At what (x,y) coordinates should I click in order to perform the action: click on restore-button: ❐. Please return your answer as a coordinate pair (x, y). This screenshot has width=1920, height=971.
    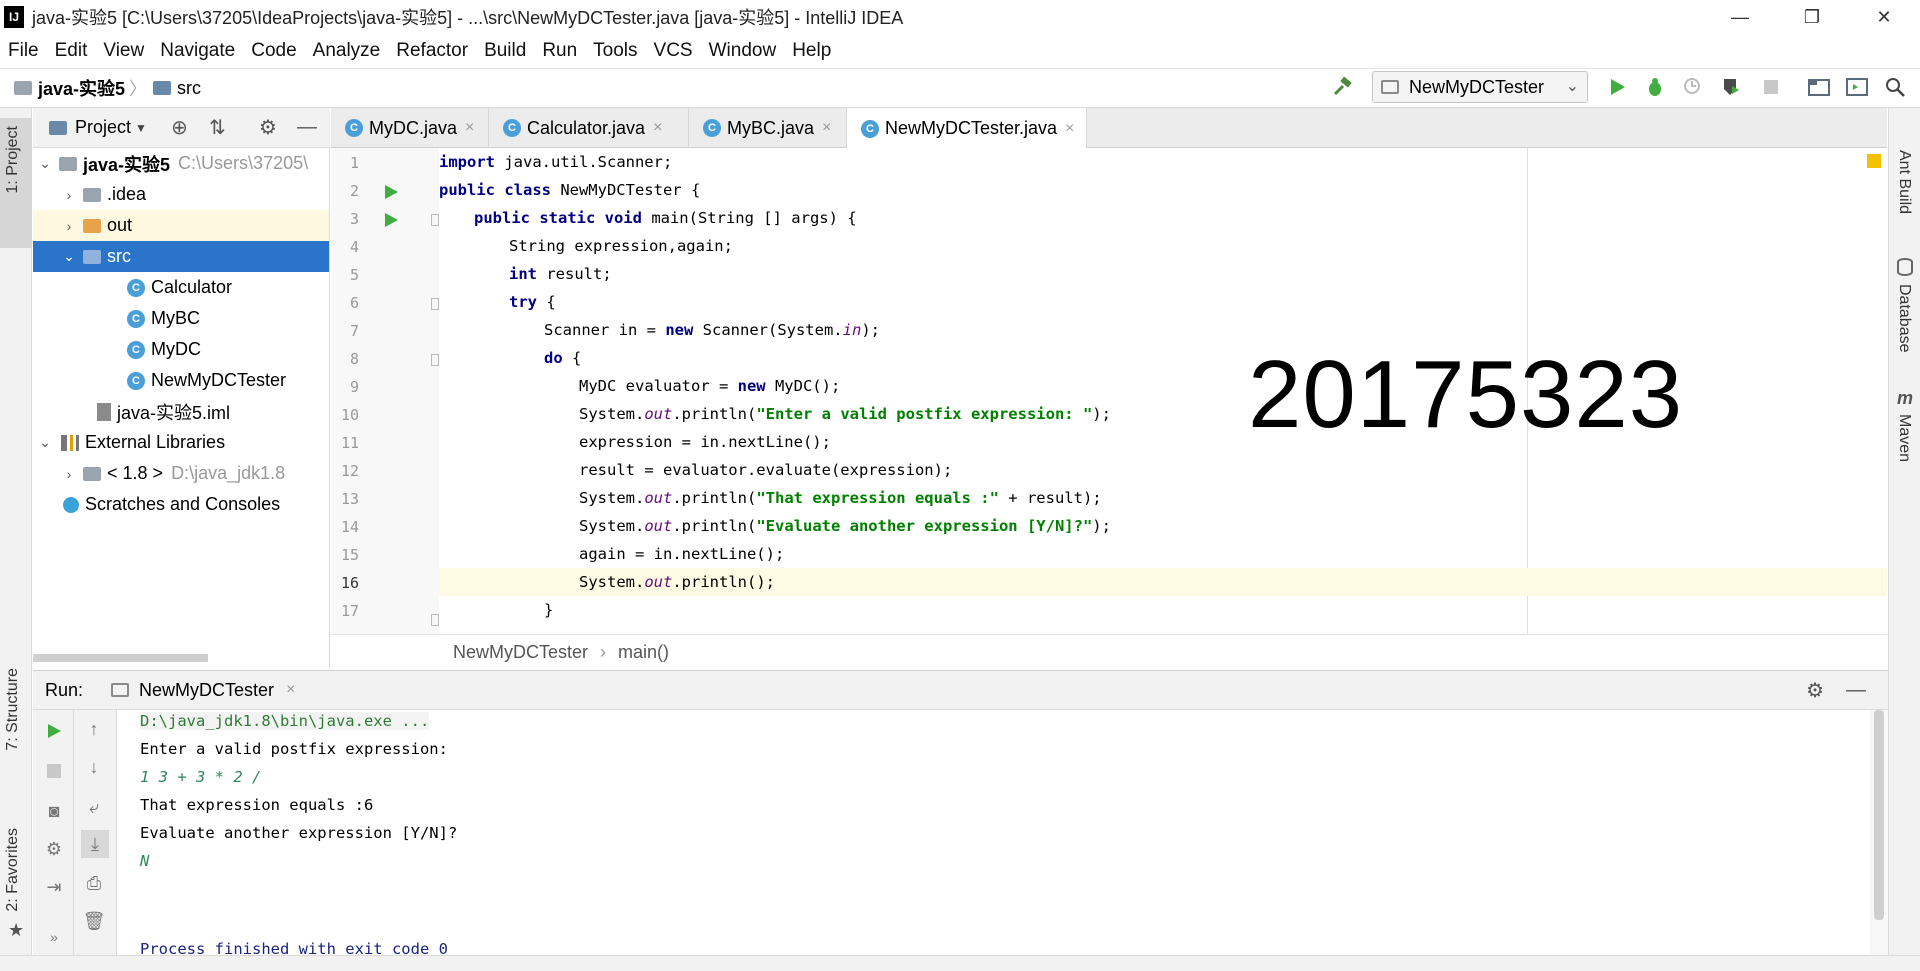
    Looking at the image, I should click on (1812, 17).